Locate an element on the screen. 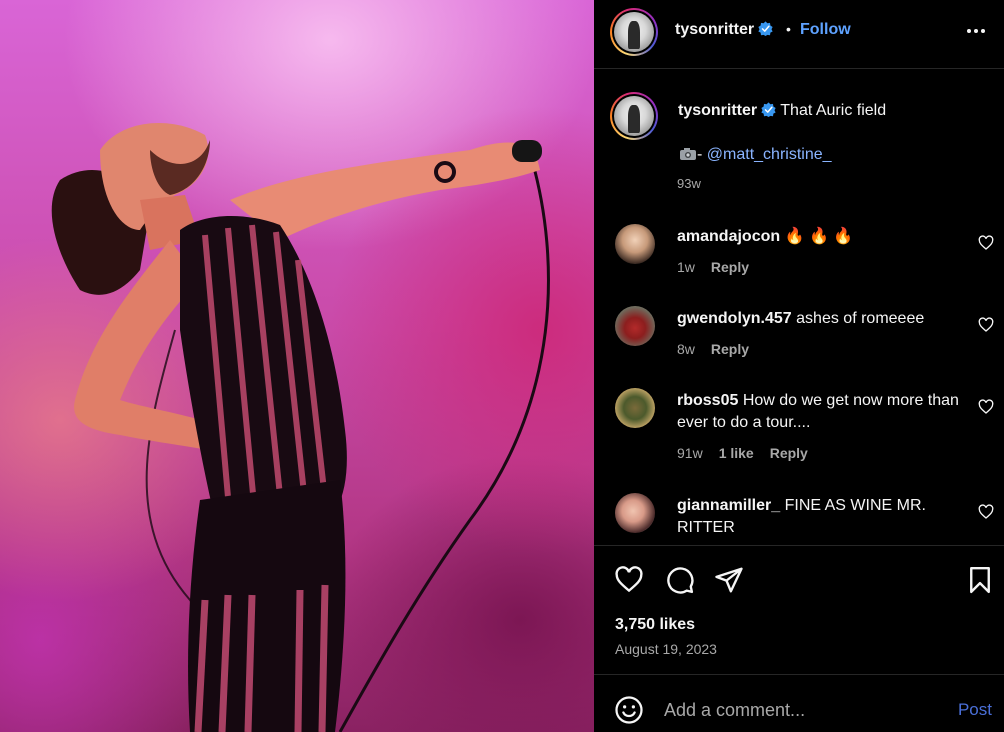 This screenshot has width=1004, height=732. heart-icon is located at coordinates (629, 580).